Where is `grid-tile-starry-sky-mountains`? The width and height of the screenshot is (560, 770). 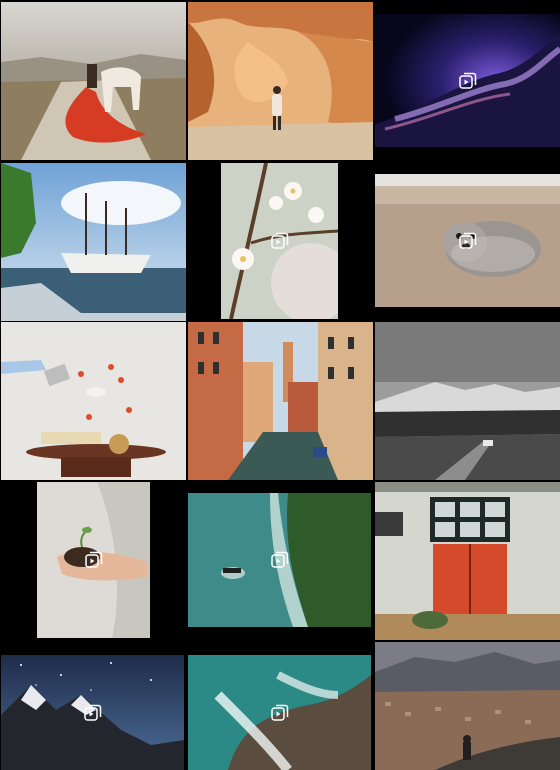
grid-tile-starry-sky-mountains is located at coordinates (92, 712).